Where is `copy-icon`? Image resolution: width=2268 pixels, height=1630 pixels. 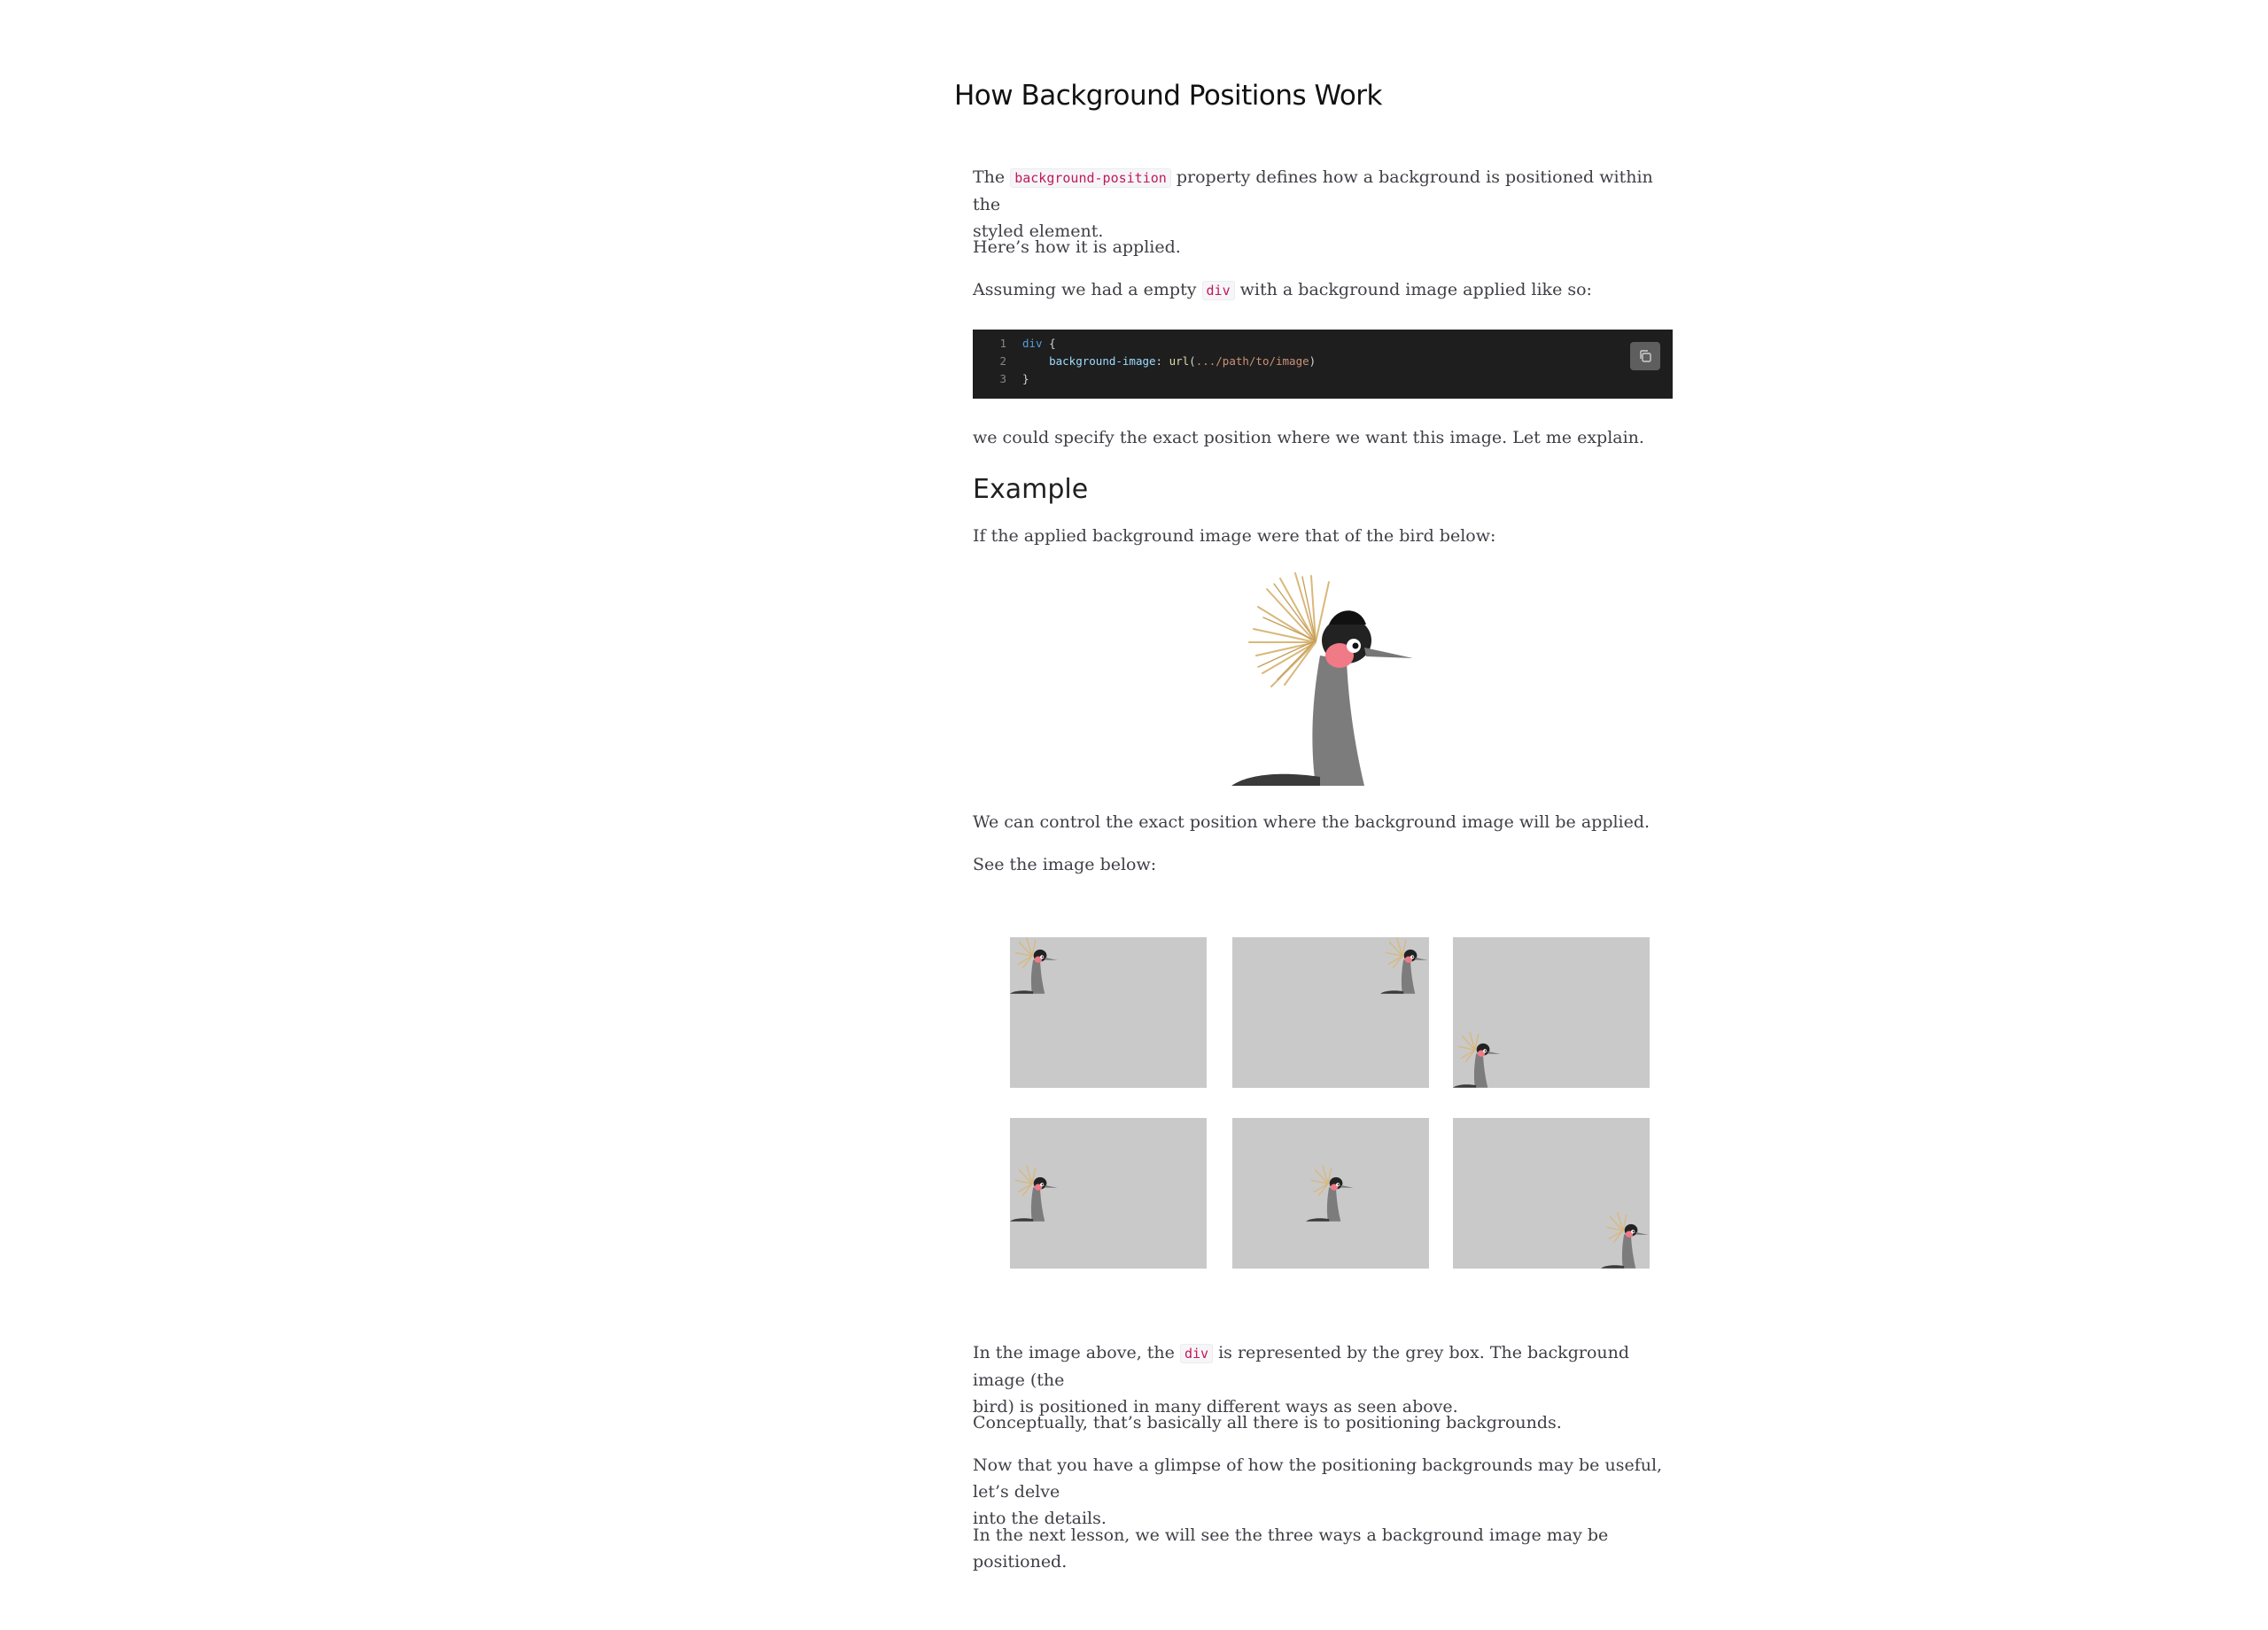 copy-icon is located at coordinates (1645, 356).